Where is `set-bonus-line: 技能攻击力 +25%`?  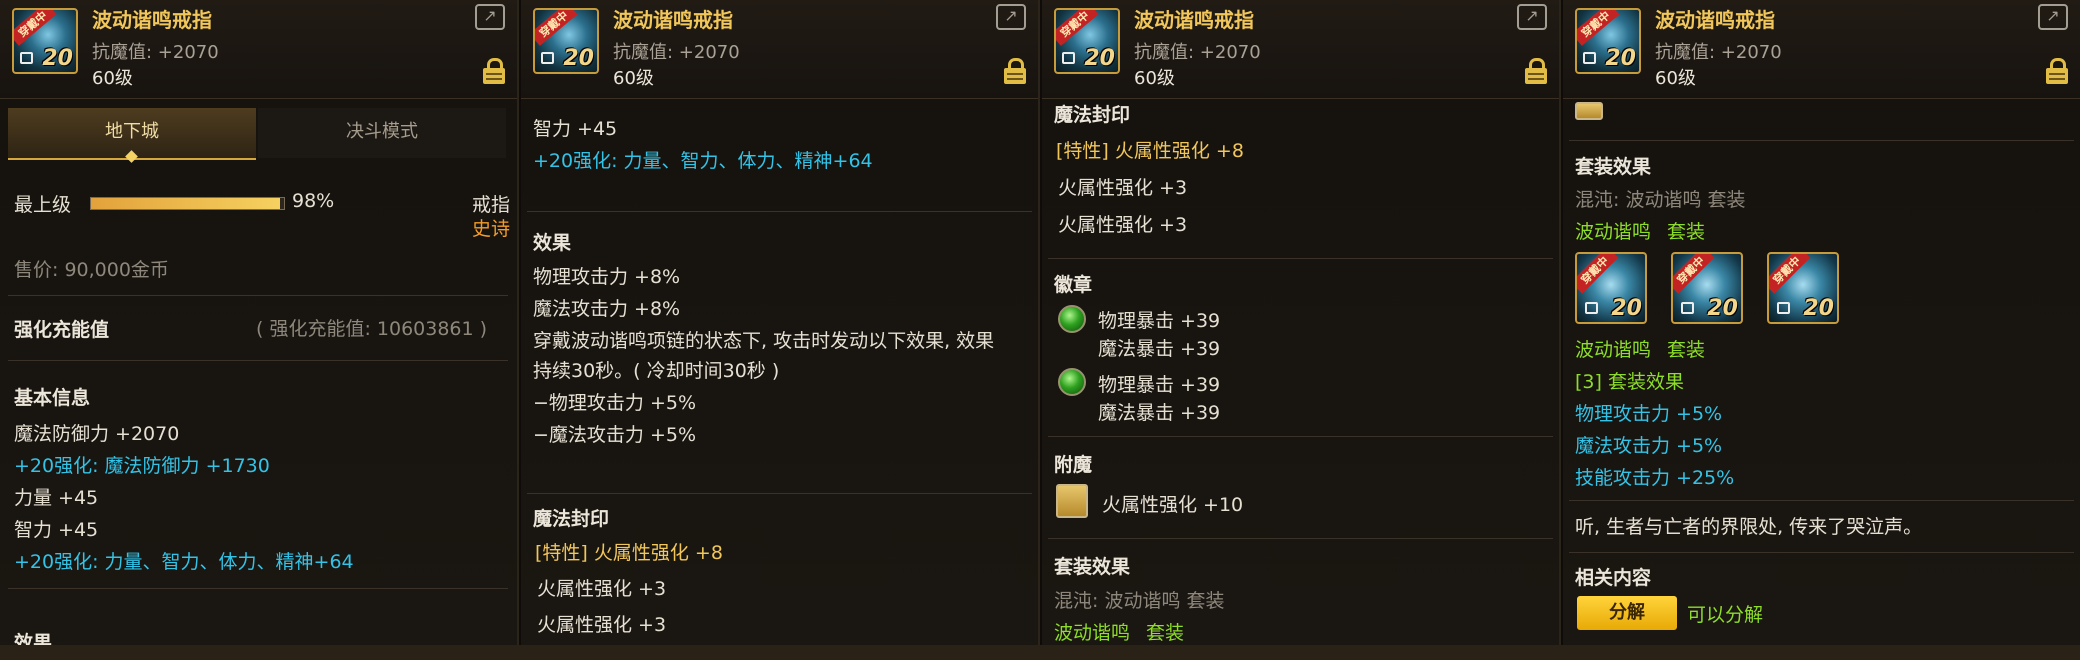 set-bonus-line: 技能攻击力 +25% is located at coordinates (1655, 478).